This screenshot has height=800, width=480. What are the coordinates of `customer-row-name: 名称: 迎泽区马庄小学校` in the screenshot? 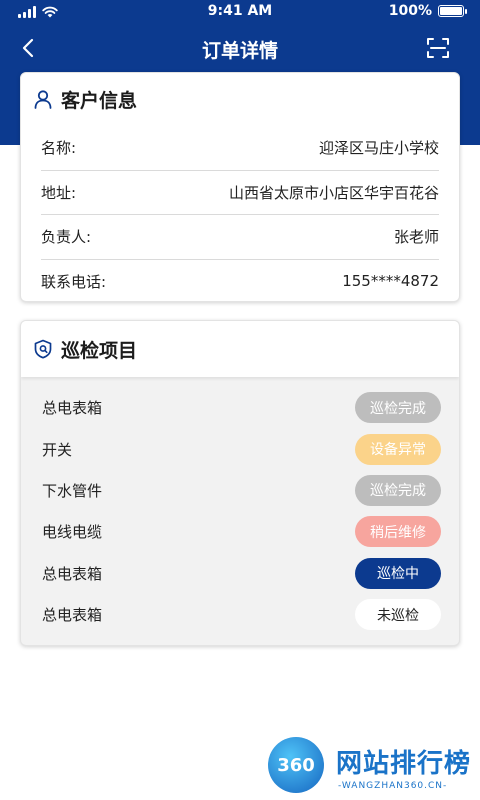 It's located at (240, 147).